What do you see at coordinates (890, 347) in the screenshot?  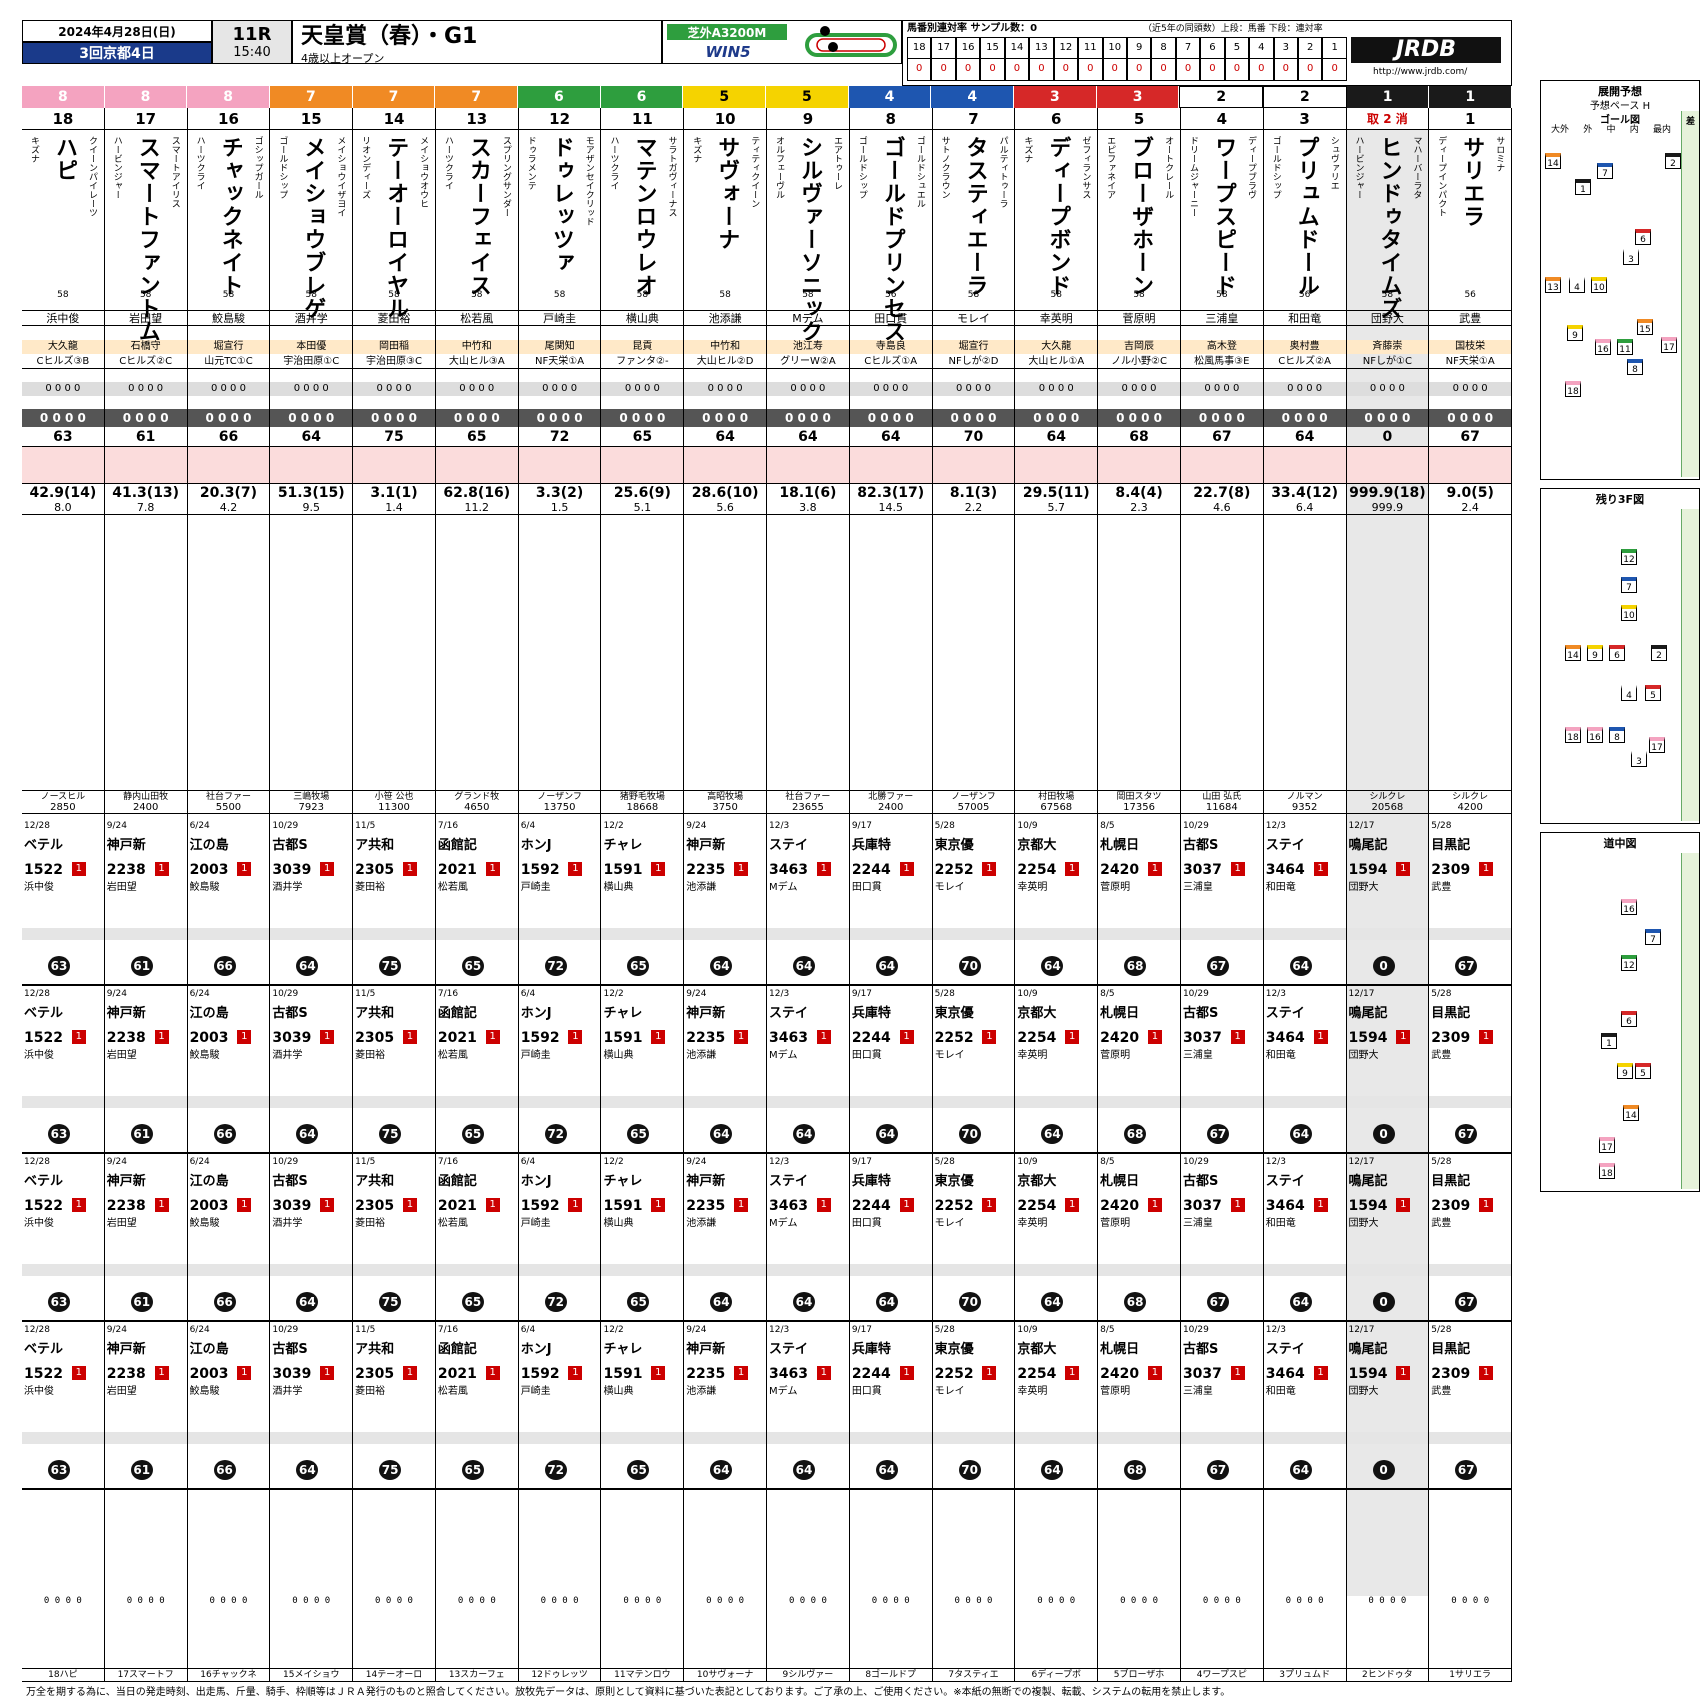 I see `trainer-name: 寺島良` at bounding box center [890, 347].